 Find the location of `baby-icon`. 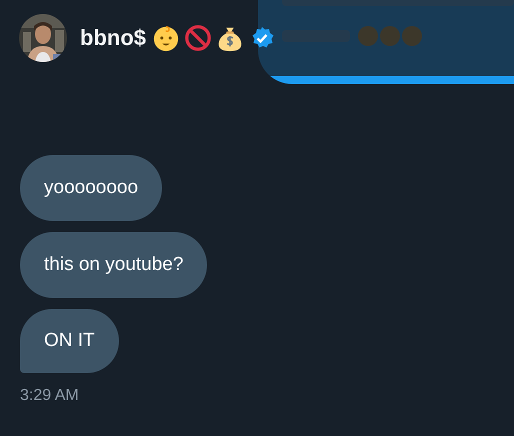

baby-icon is located at coordinates (166, 38).